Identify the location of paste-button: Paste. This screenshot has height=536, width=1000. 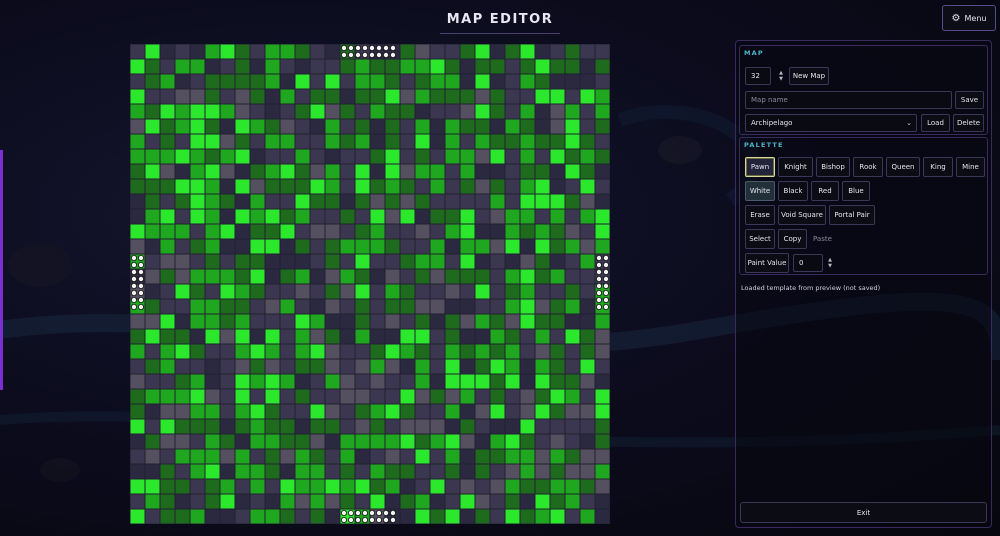
(822, 239).